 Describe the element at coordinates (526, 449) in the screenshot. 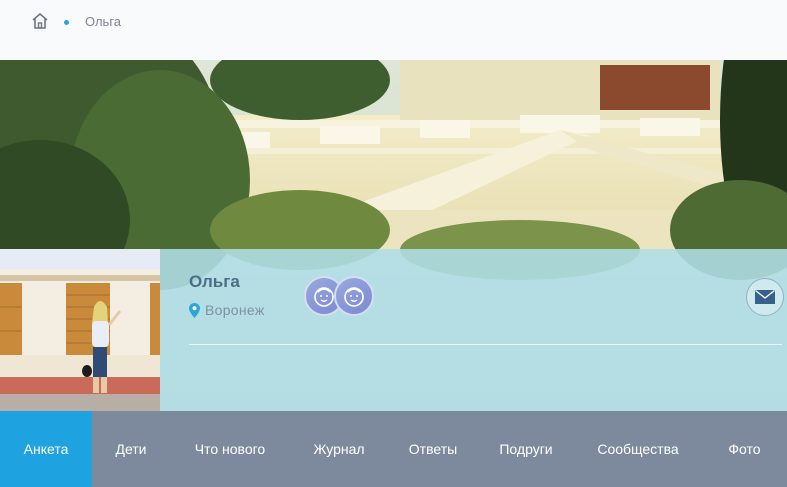

I see `tab-friends: Подруги` at that location.